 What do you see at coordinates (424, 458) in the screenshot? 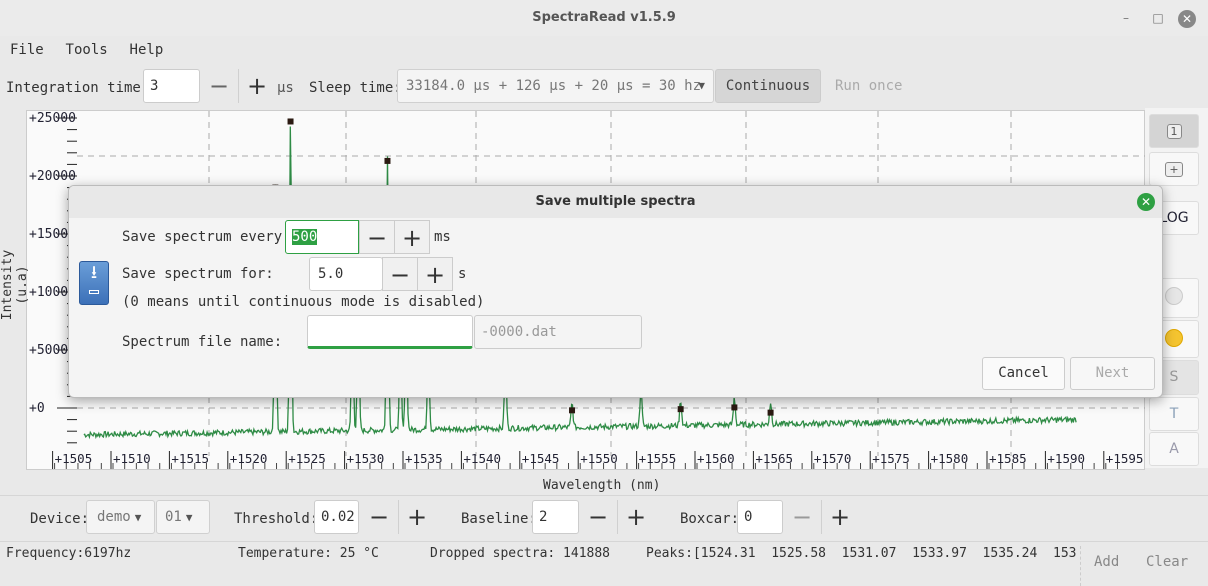
I see `x-tick-label: +1535` at bounding box center [424, 458].